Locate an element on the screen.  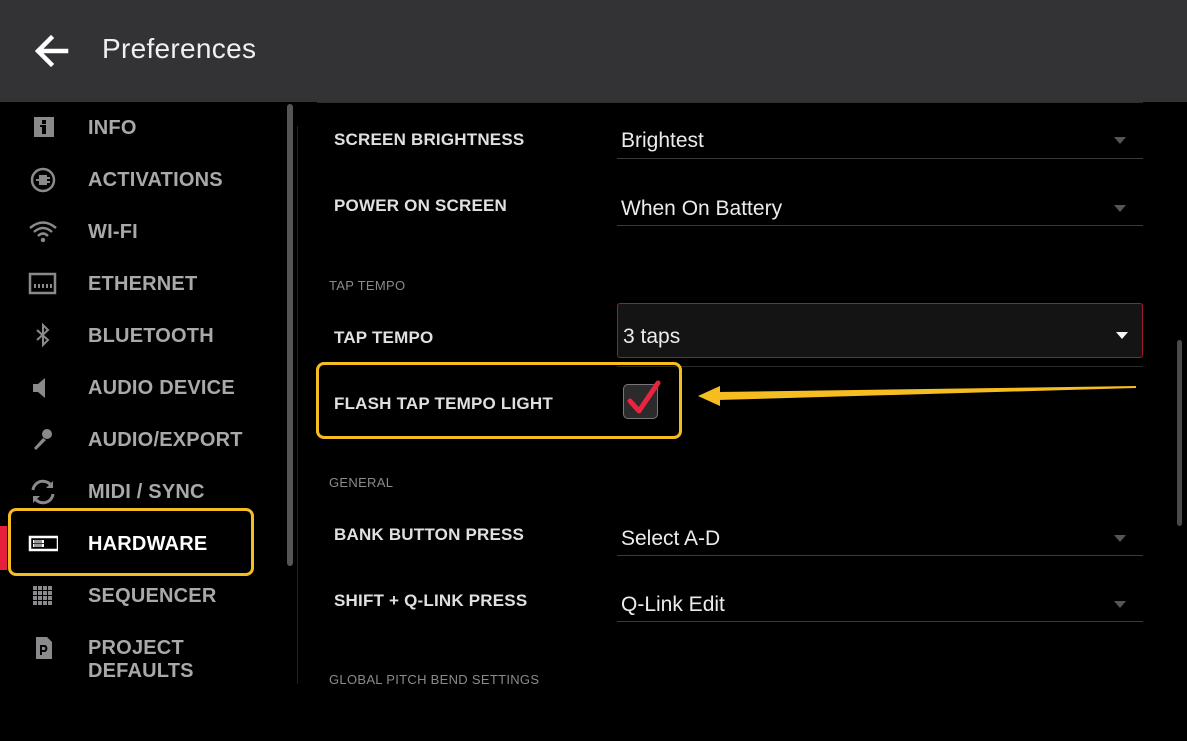
microphone-icon is located at coordinates (43, 439).